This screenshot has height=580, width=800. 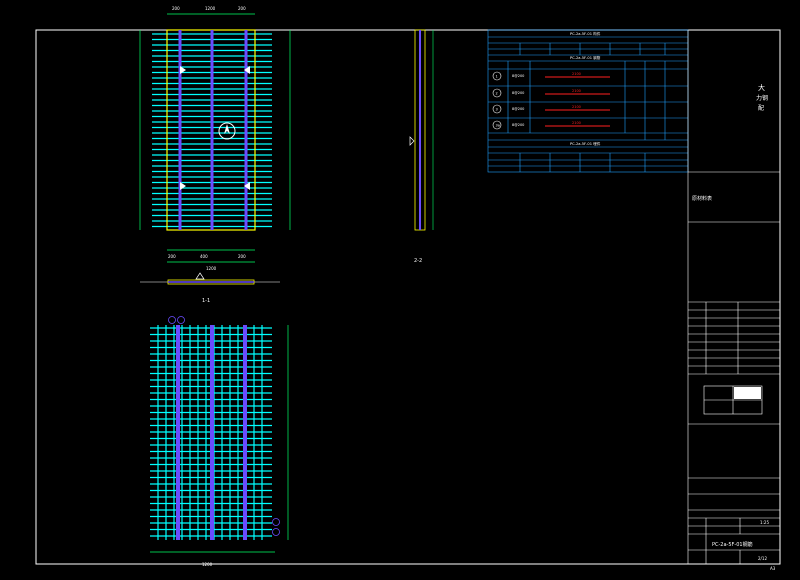 What do you see at coordinates (215, 138) in the screenshot?
I see `top-plan-view: 200 1200 200 200 400 200 1200` at bounding box center [215, 138].